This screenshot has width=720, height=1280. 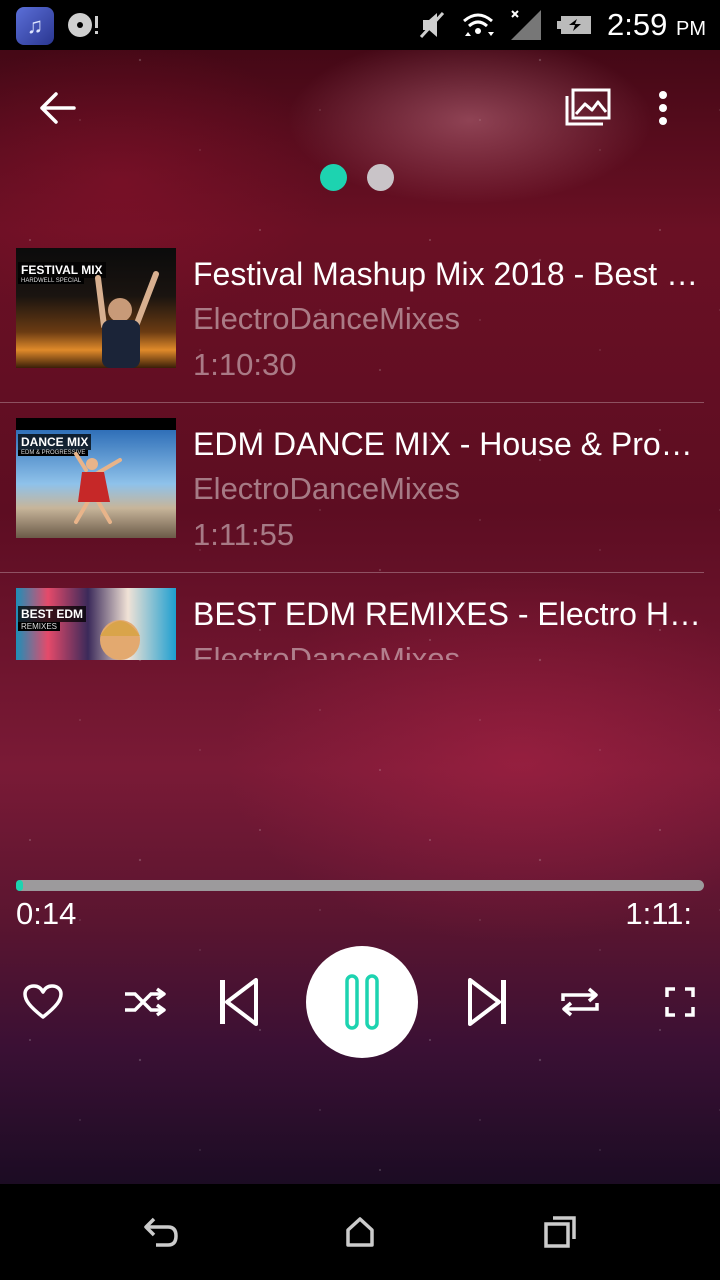 I want to click on play-pause-button, so click(x=362, y=1002).